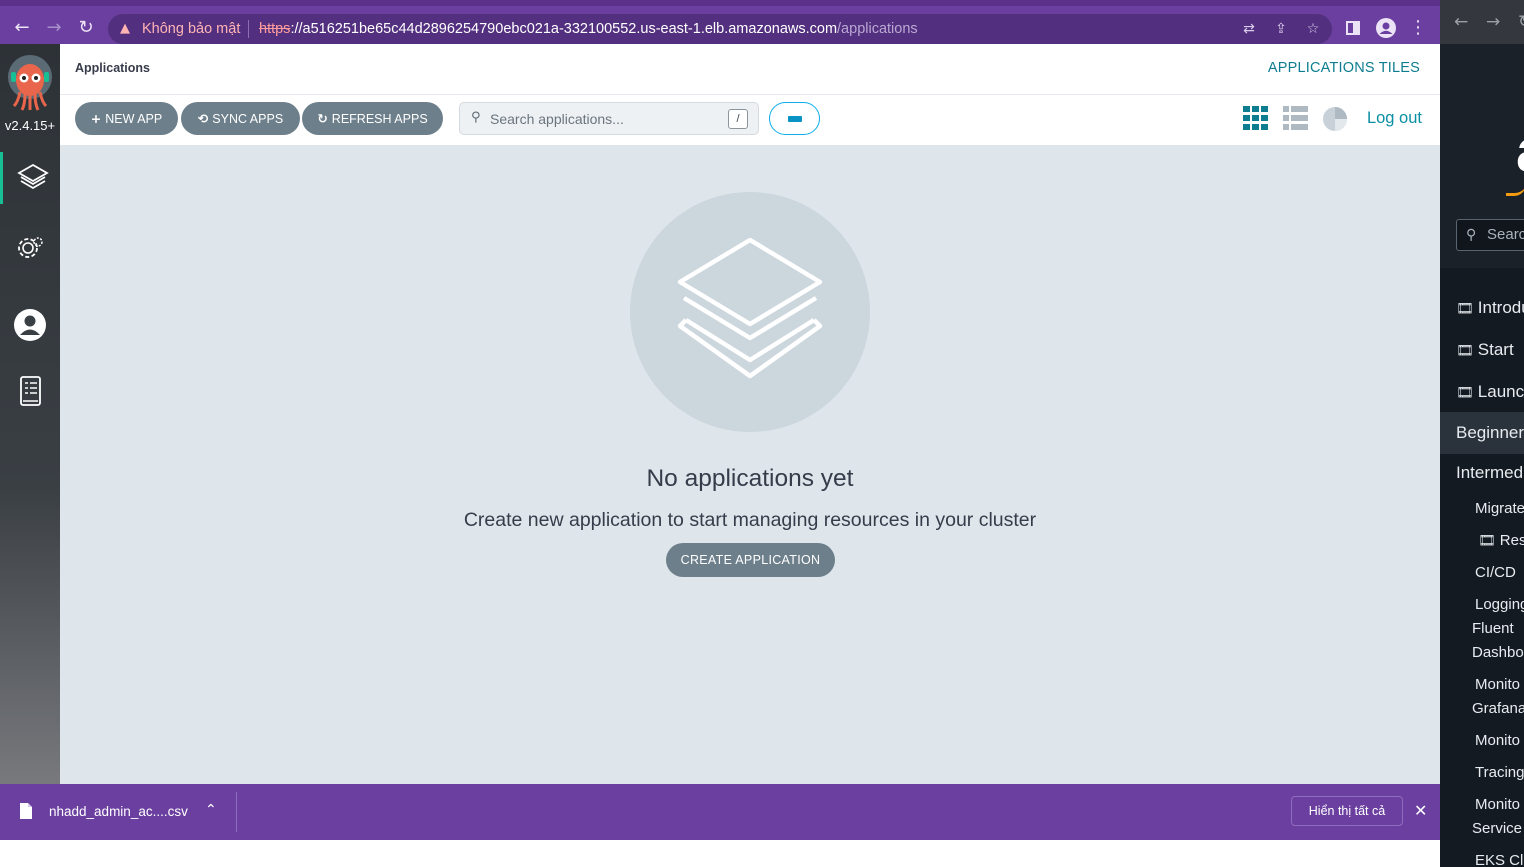  Describe the element at coordinates (1493, 628) in the screenshot. I see `nav-item: Fluent` at that location.